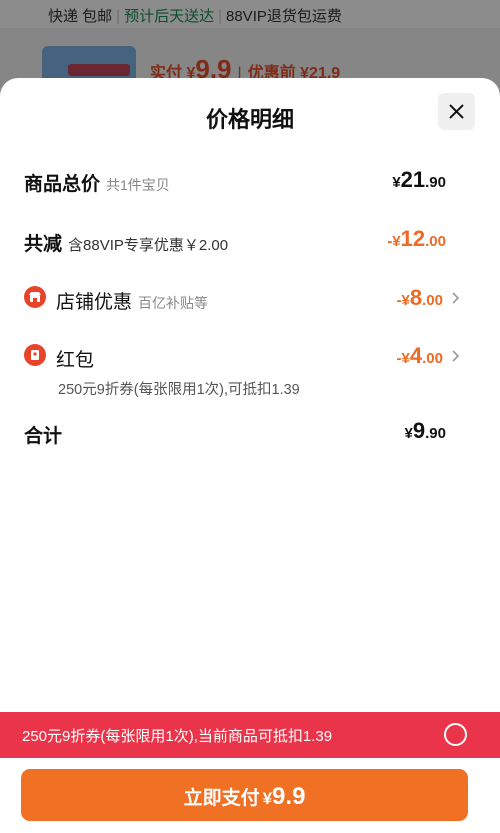 The image size is (500, 833). What do you see at coordinates (179, 390) in the screenshot?
I see `red-packet-note: 250元9折券(每张限用1次),可抵扣1.39` at bounding box center [179, 390].